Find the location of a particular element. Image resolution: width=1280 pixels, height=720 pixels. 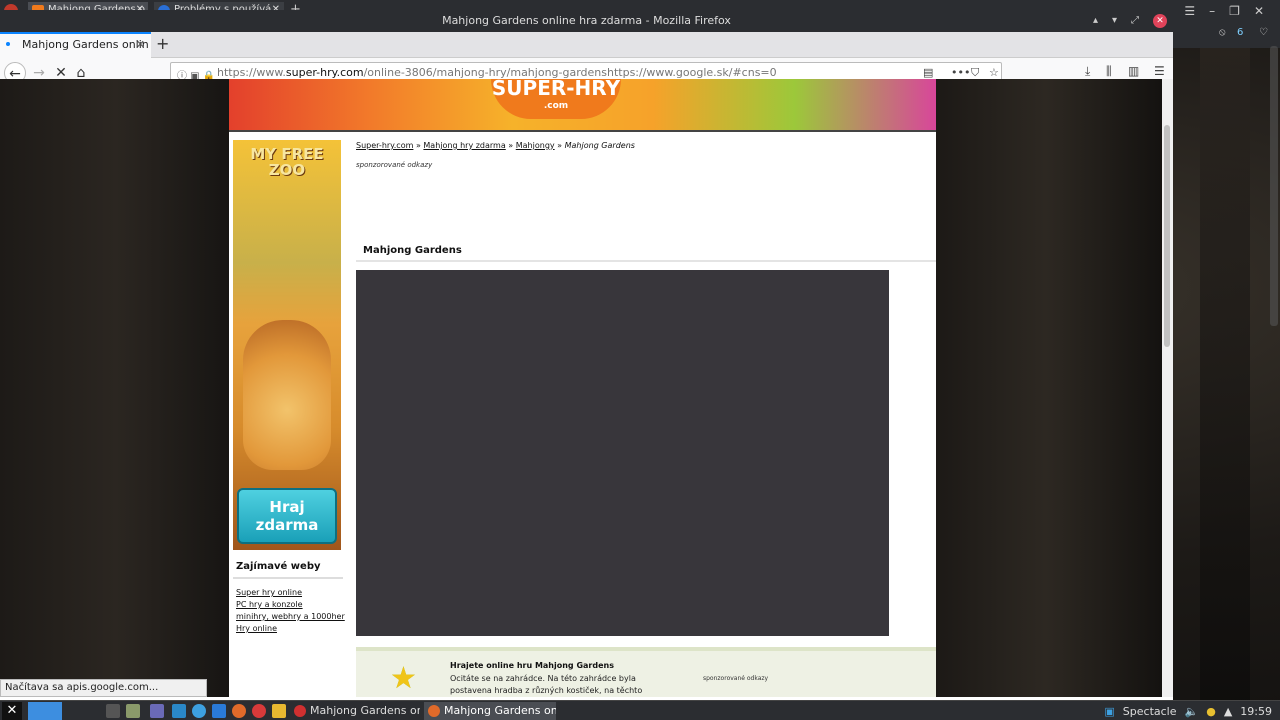

heart-icon: ♡ is located at coordinates (1263, 32).